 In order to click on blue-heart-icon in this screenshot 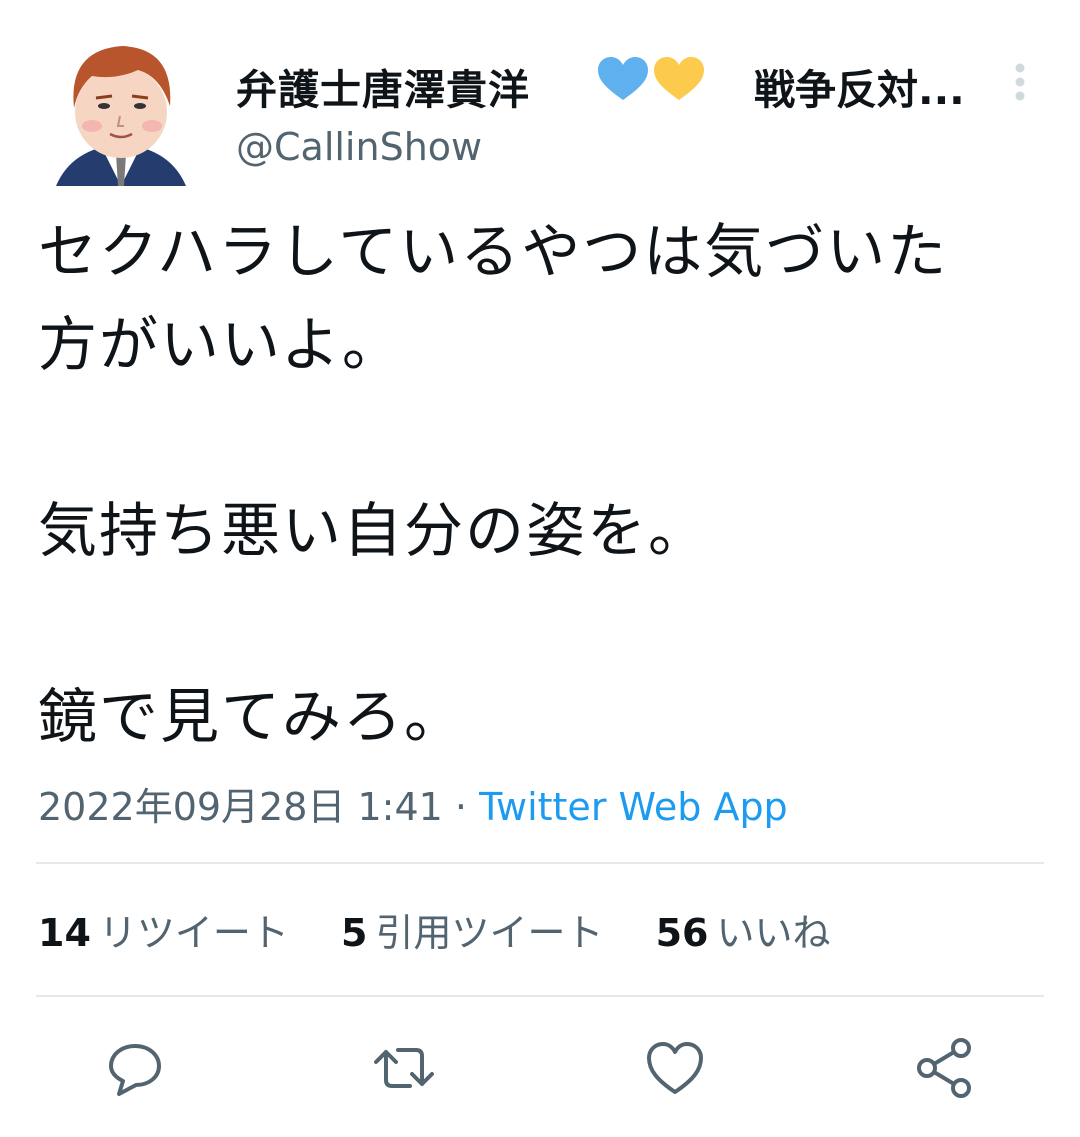, I will do `click(623, 78)`.